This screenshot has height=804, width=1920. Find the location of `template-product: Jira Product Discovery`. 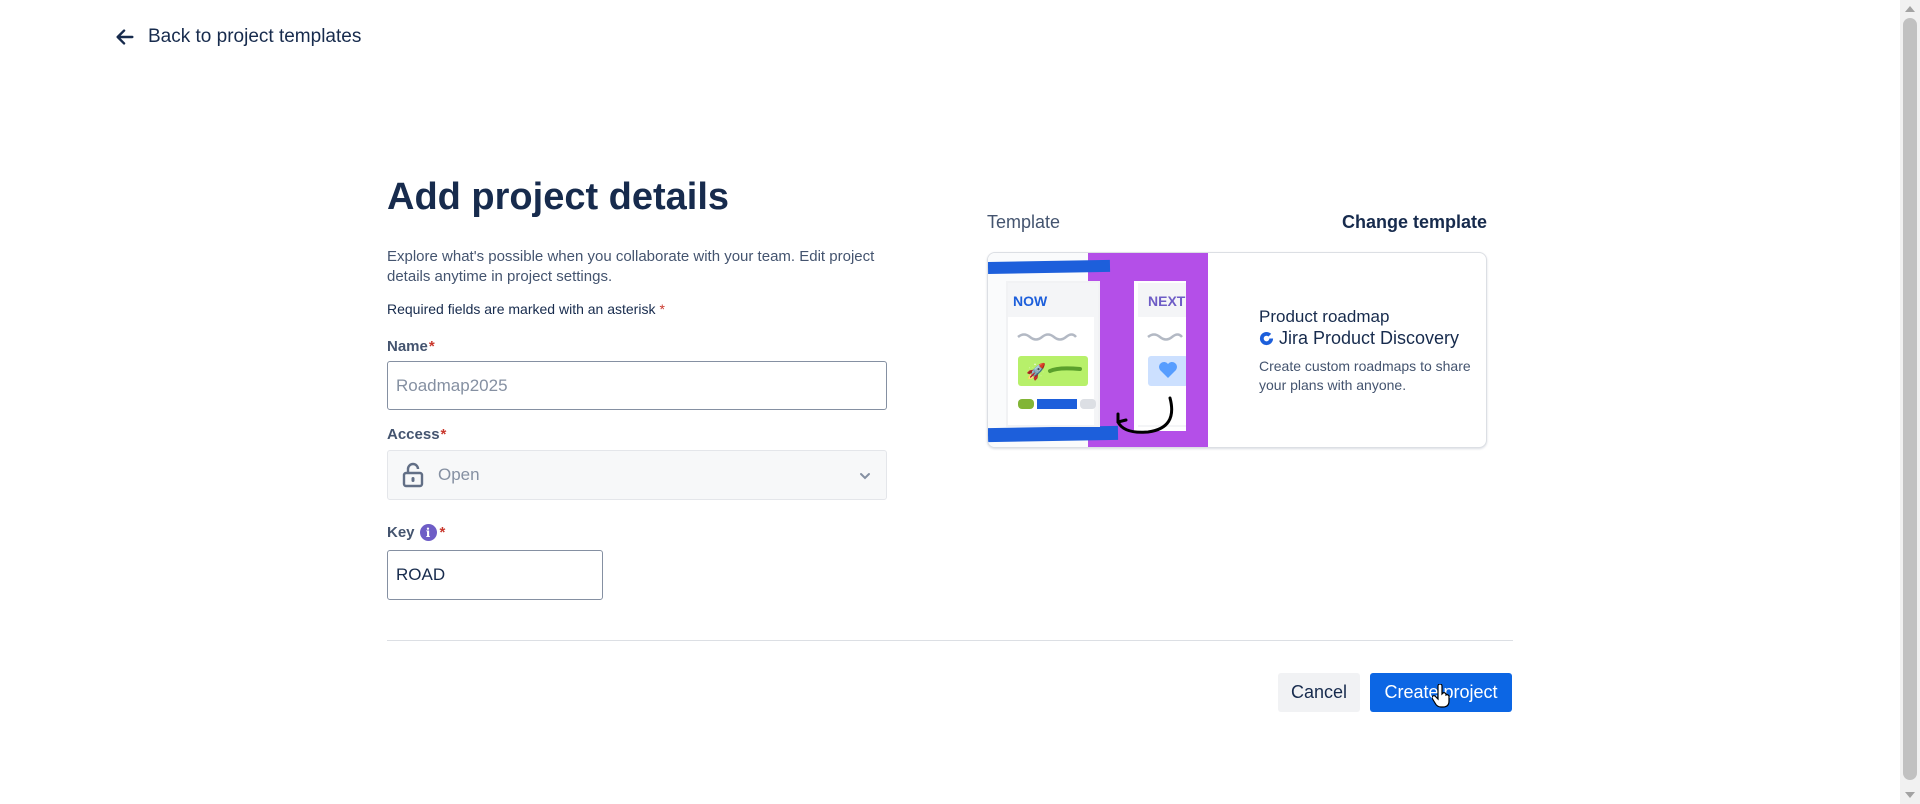

template-product: Jira Product Discovery is located at coordinates (1369, 338).